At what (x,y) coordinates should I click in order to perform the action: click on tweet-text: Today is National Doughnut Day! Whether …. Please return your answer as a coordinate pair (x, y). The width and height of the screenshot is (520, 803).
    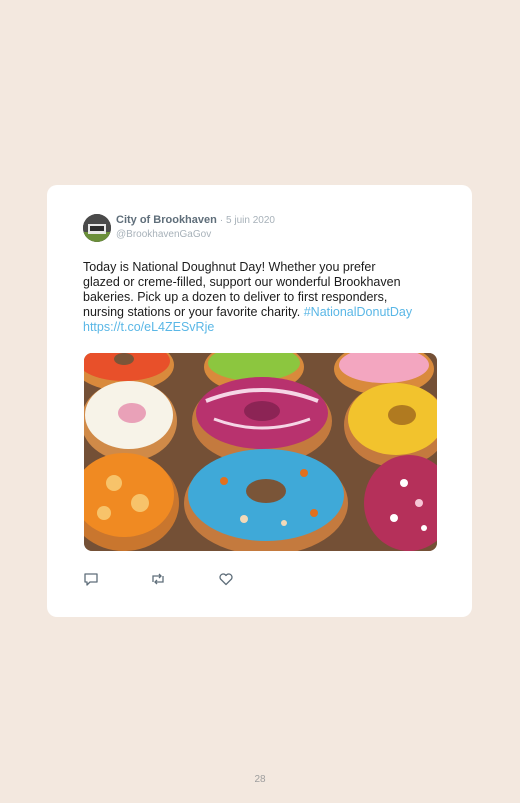
    Looking at the image, I should click on (265, 297).